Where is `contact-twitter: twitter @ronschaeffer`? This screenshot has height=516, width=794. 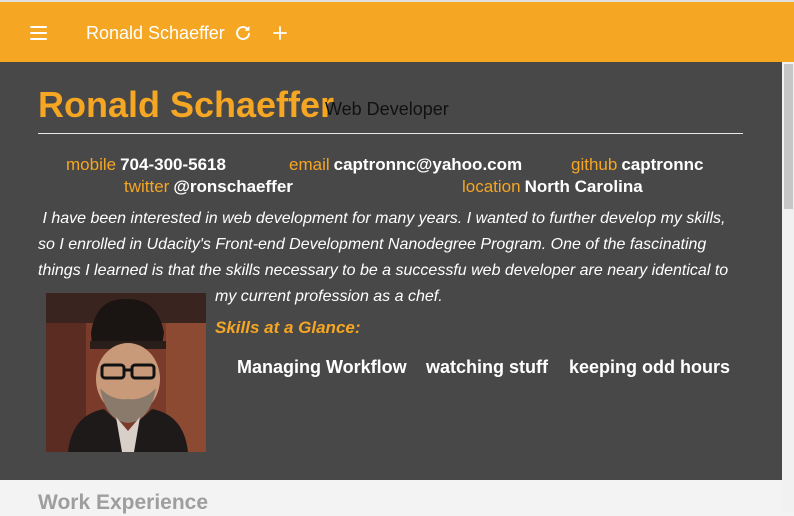
contact-twitter: twitter @ronschaeffer is located at coordinates (208, 187).